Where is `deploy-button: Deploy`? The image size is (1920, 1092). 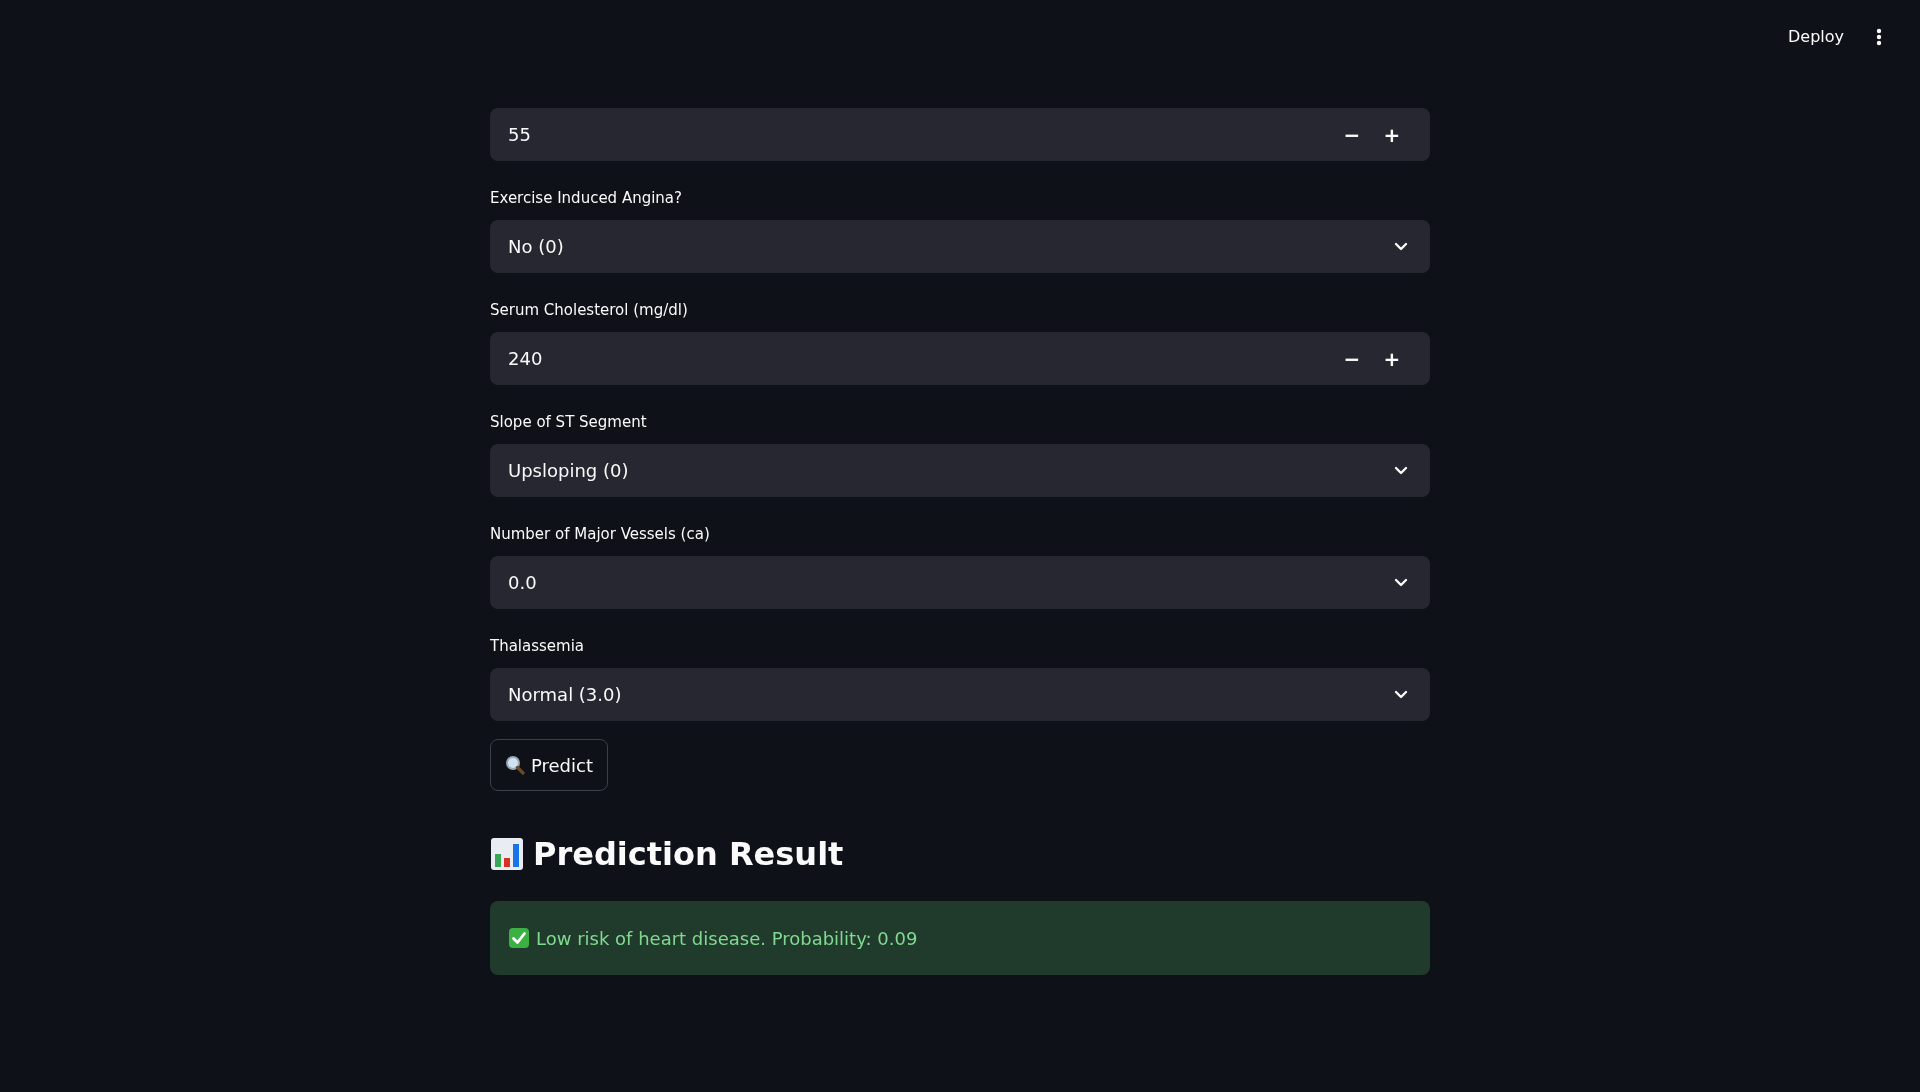 deploy-button: Deploy is located at coordinates (1815, 36).